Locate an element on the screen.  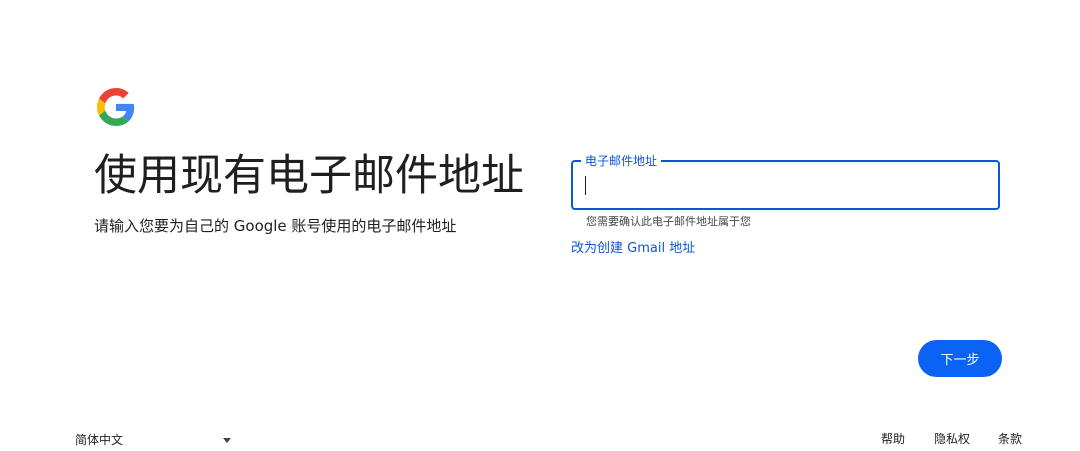
google-logo-icon is located at coordinates (116, 107).